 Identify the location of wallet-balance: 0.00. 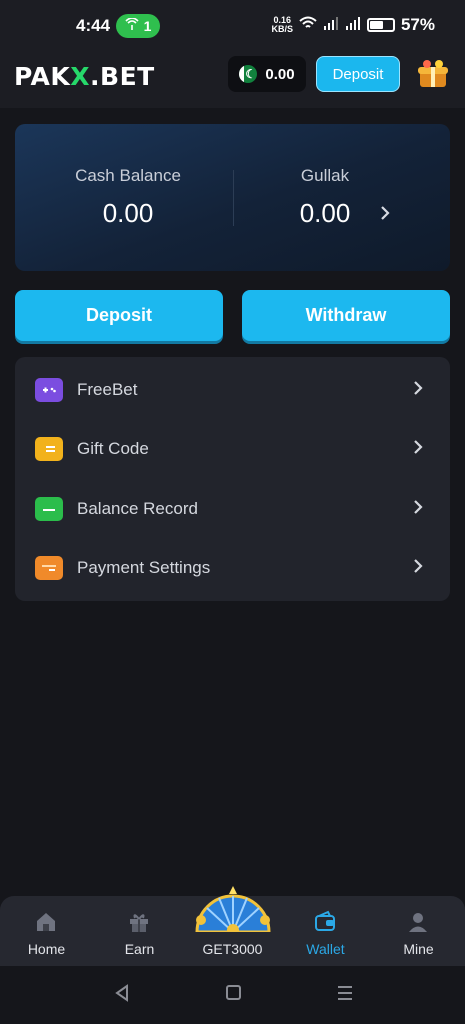
(280, 74).